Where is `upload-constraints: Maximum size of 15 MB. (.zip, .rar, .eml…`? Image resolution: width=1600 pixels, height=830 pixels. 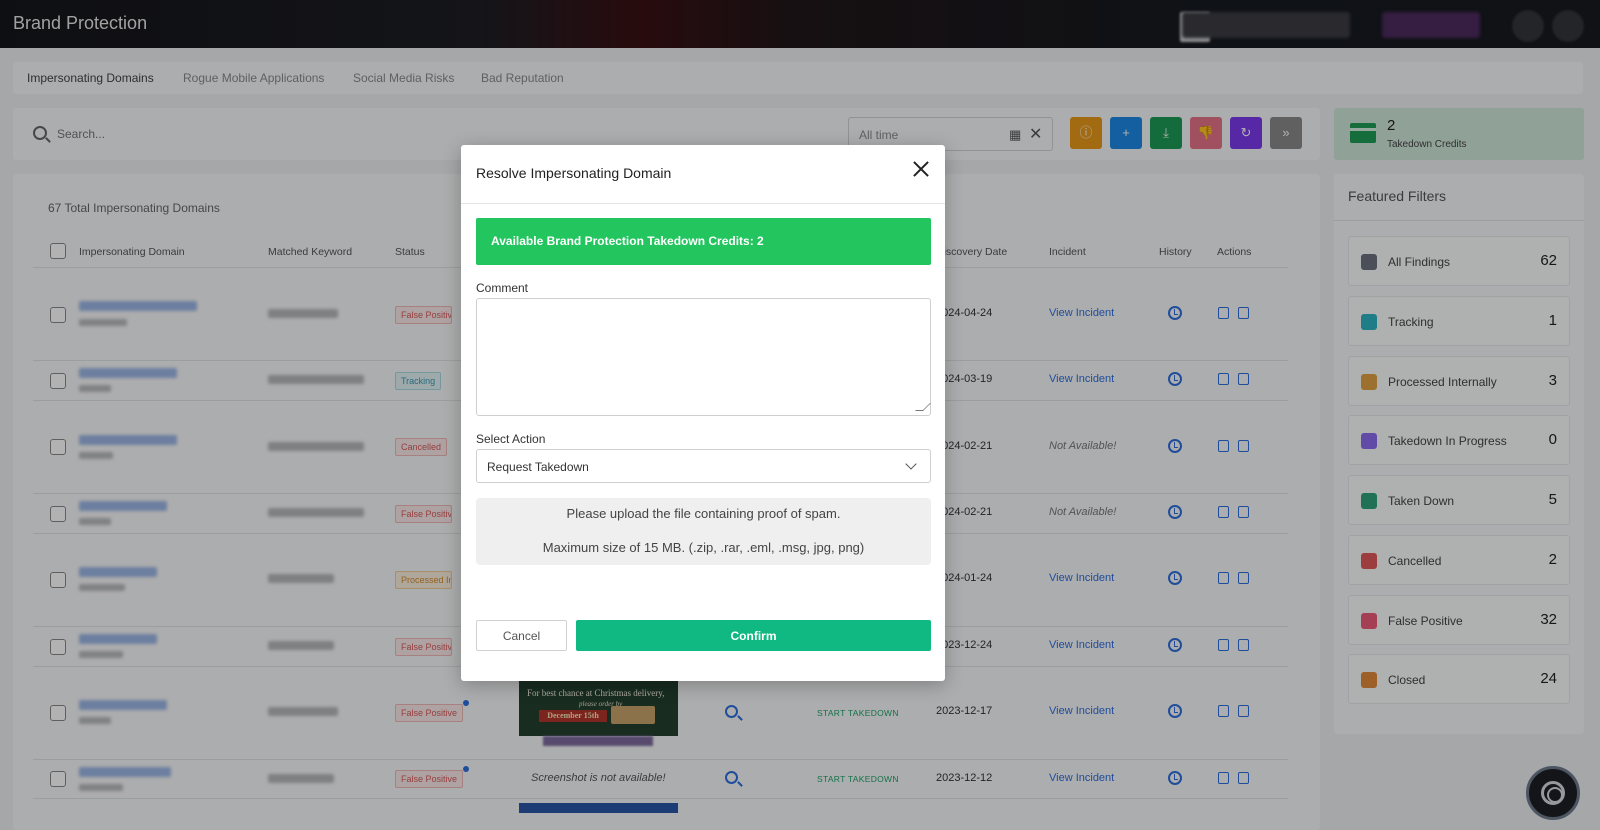 upload-constraints: Maximum size of 15 MB. (.zip, .rar, .eml… is located at coordinates (703, 547).